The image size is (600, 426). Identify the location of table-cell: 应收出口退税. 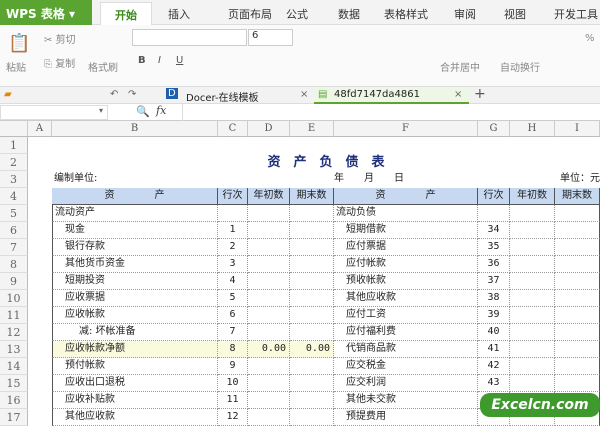
(135, 383).